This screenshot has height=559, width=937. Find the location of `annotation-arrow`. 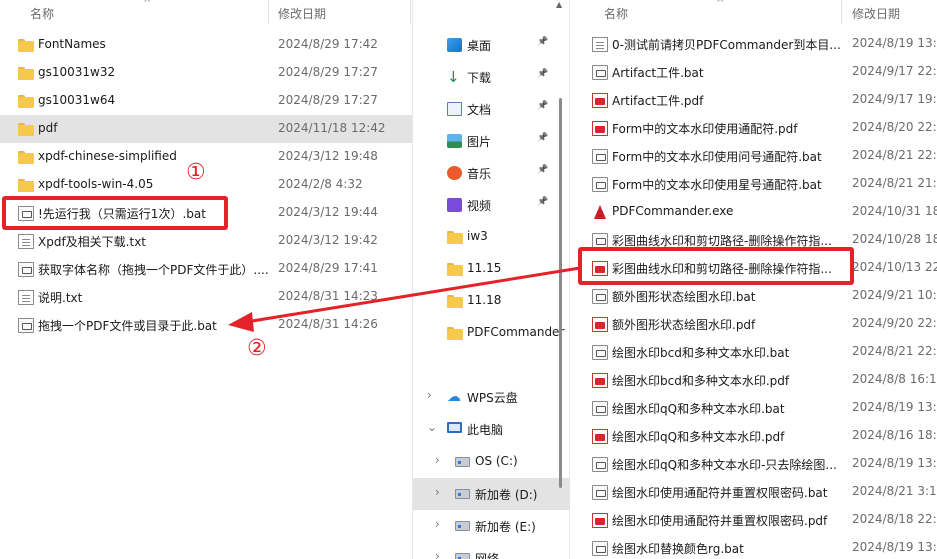

annotation-arrow is located at coordinates (404, 299).